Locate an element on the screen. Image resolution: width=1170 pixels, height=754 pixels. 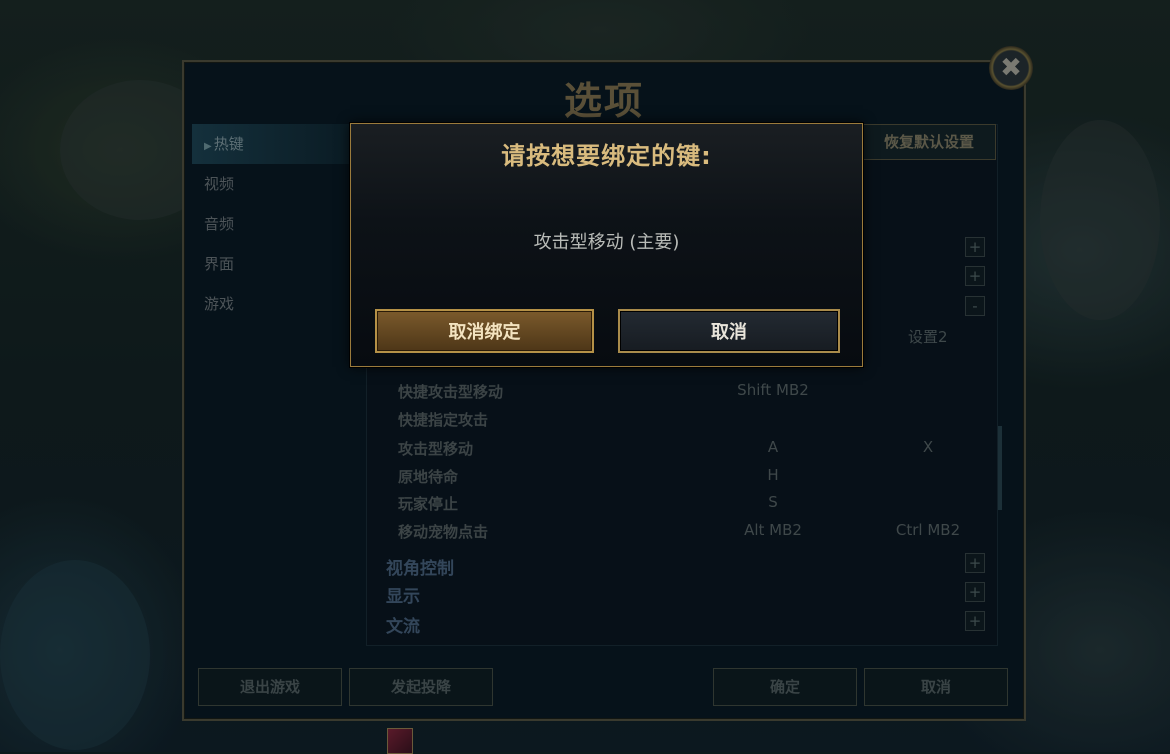
hotkey-key1: Shift MB2 is located at coordinates (773, 390).